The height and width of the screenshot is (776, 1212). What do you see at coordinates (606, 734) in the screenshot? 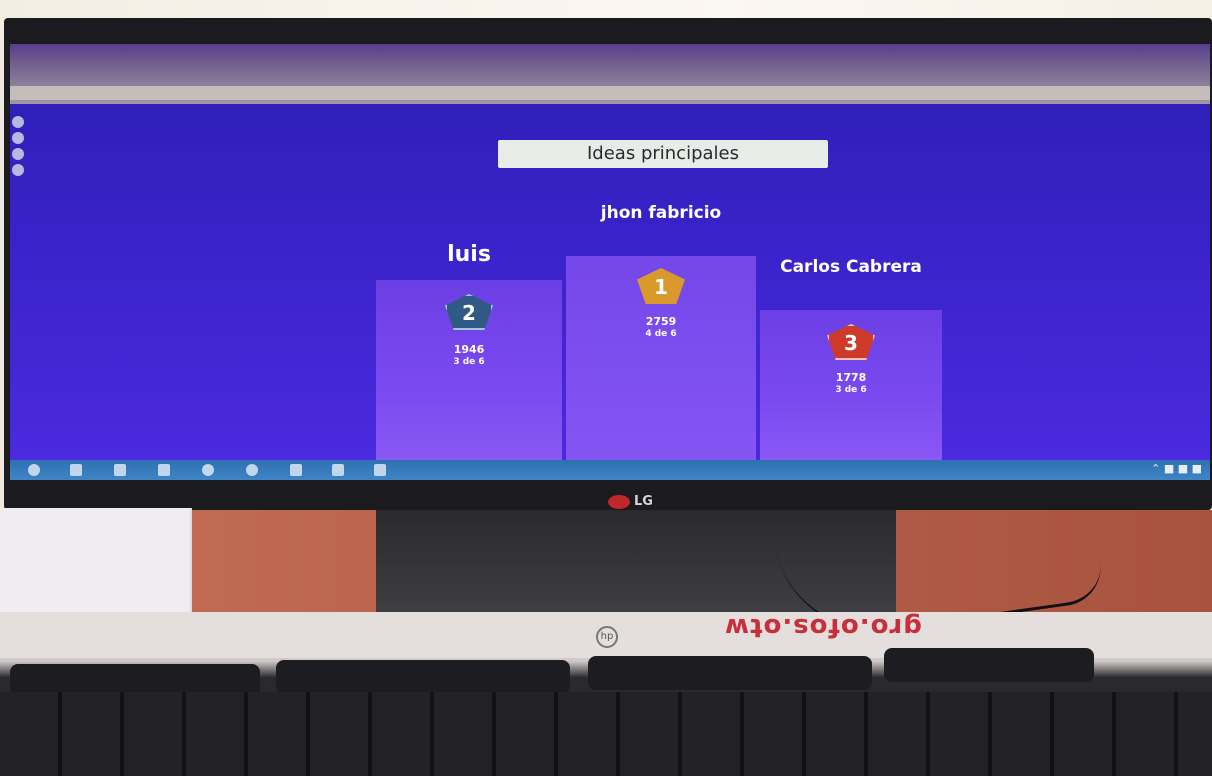
I see `keyboard-keys` at bounding box center [606, 734].